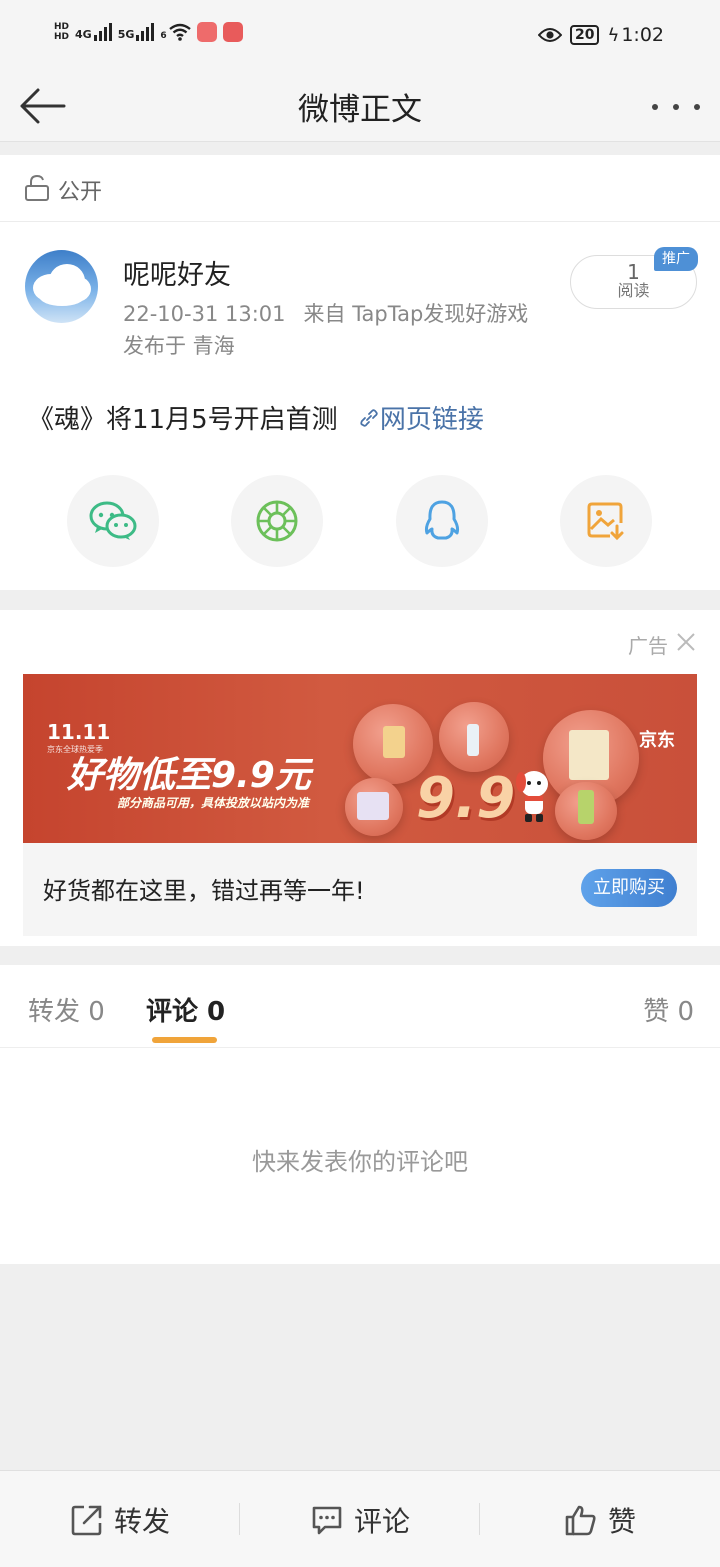  I want to click on save-image-icon, so click(605, 521).